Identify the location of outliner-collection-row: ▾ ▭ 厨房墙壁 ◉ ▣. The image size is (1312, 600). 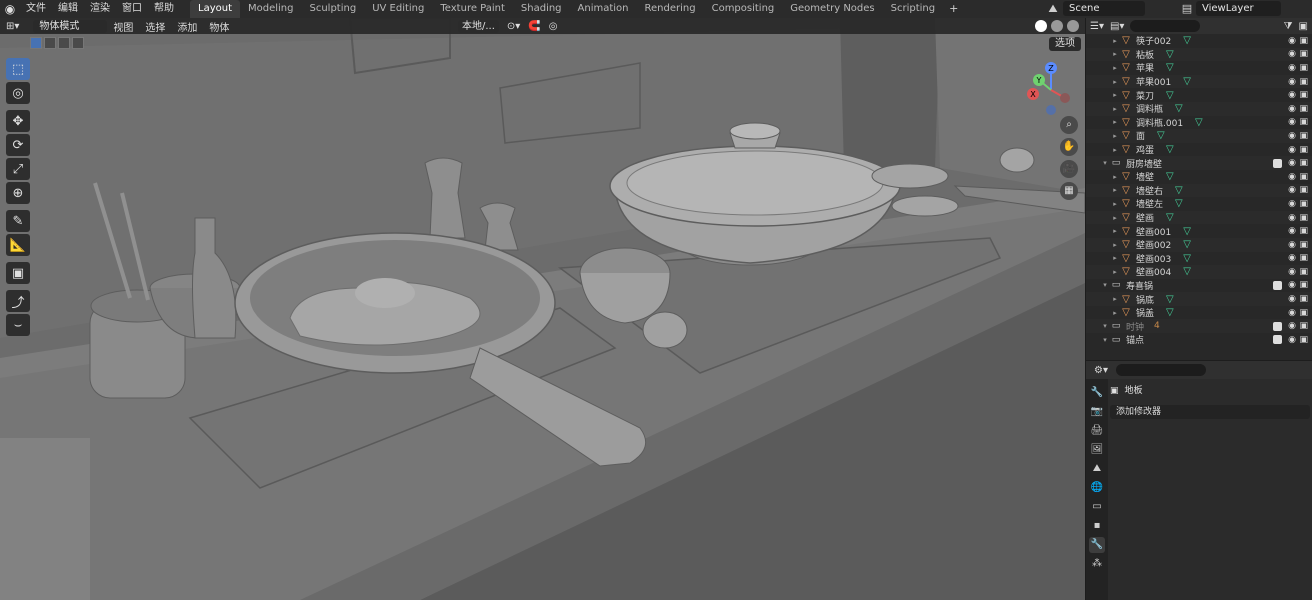
(1199, 163).